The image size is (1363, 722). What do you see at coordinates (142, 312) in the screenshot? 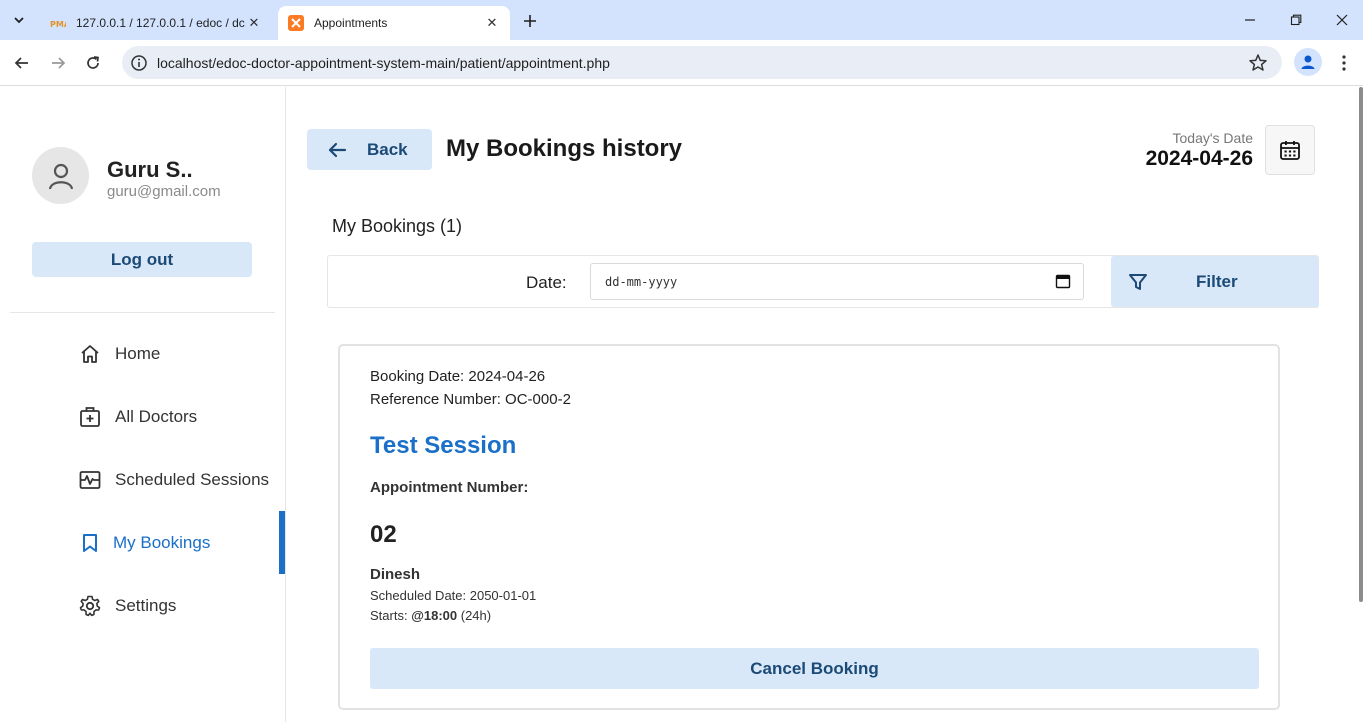
I see `divider` at bounding box center [142, 312].